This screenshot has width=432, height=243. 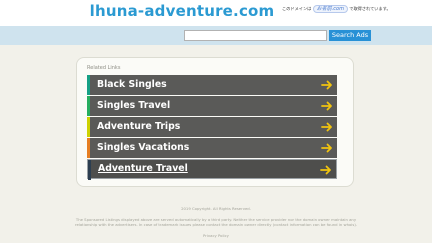 I want to click on search-bar: Search Ads, so click(x=216, y=35).